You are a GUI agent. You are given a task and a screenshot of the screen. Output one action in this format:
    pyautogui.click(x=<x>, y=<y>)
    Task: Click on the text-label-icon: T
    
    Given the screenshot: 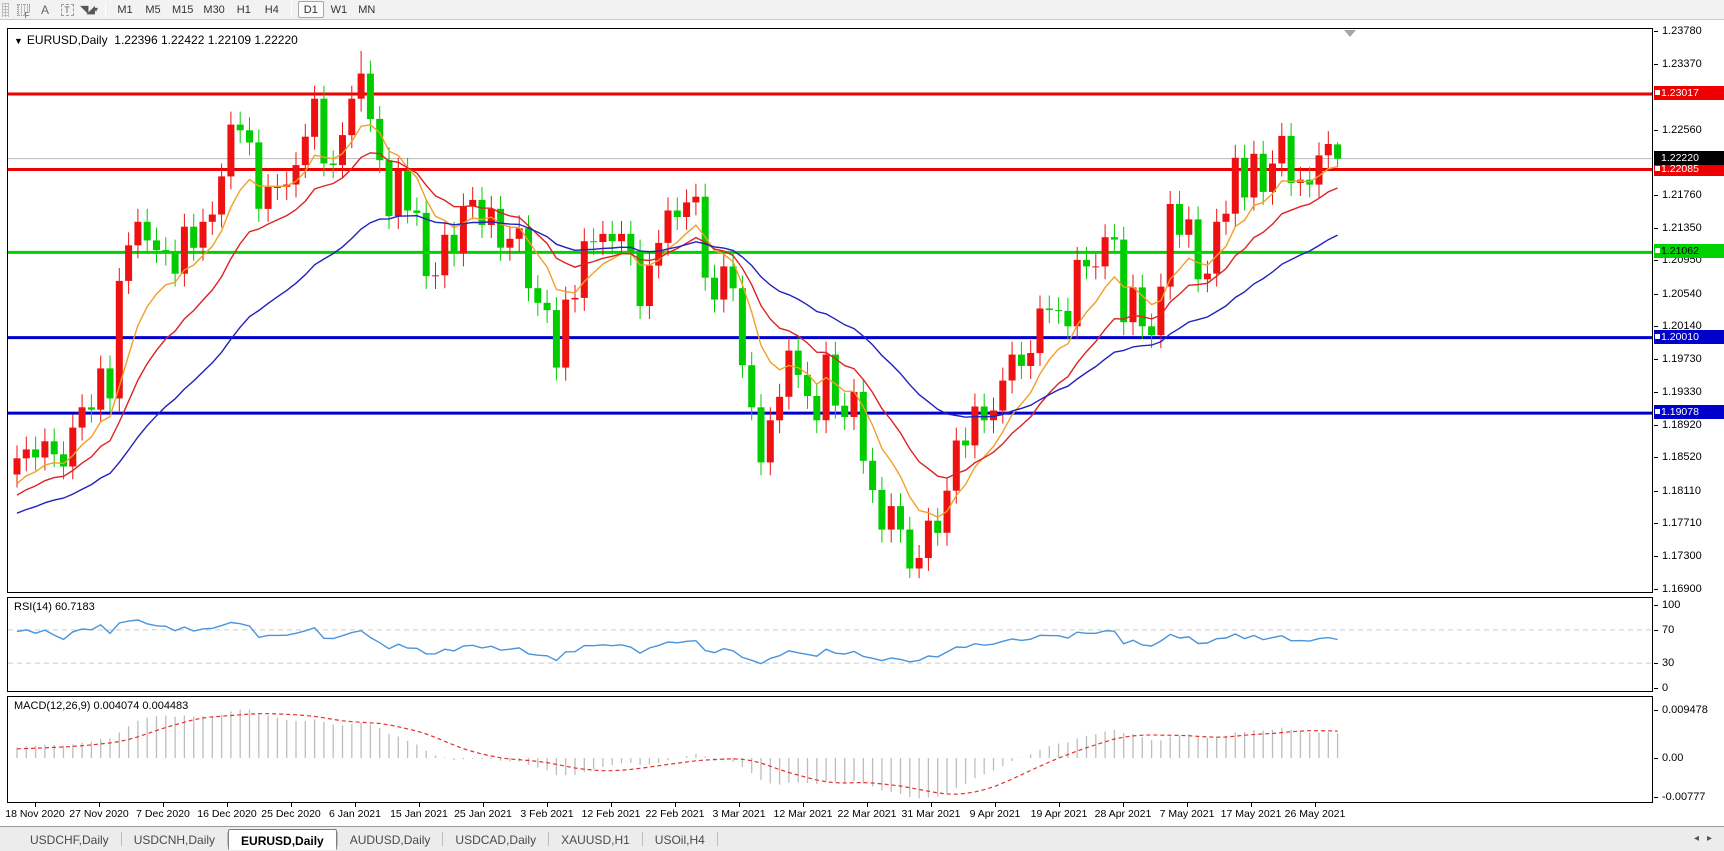 What is the action you would take?
    pyautogui.click(x=67, y=10)
    